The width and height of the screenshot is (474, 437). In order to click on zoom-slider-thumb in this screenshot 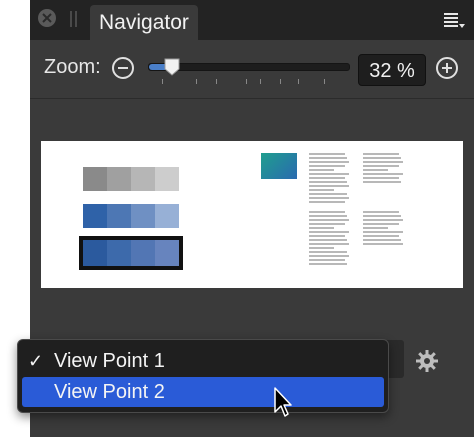, I will do `click(172, 67)`.